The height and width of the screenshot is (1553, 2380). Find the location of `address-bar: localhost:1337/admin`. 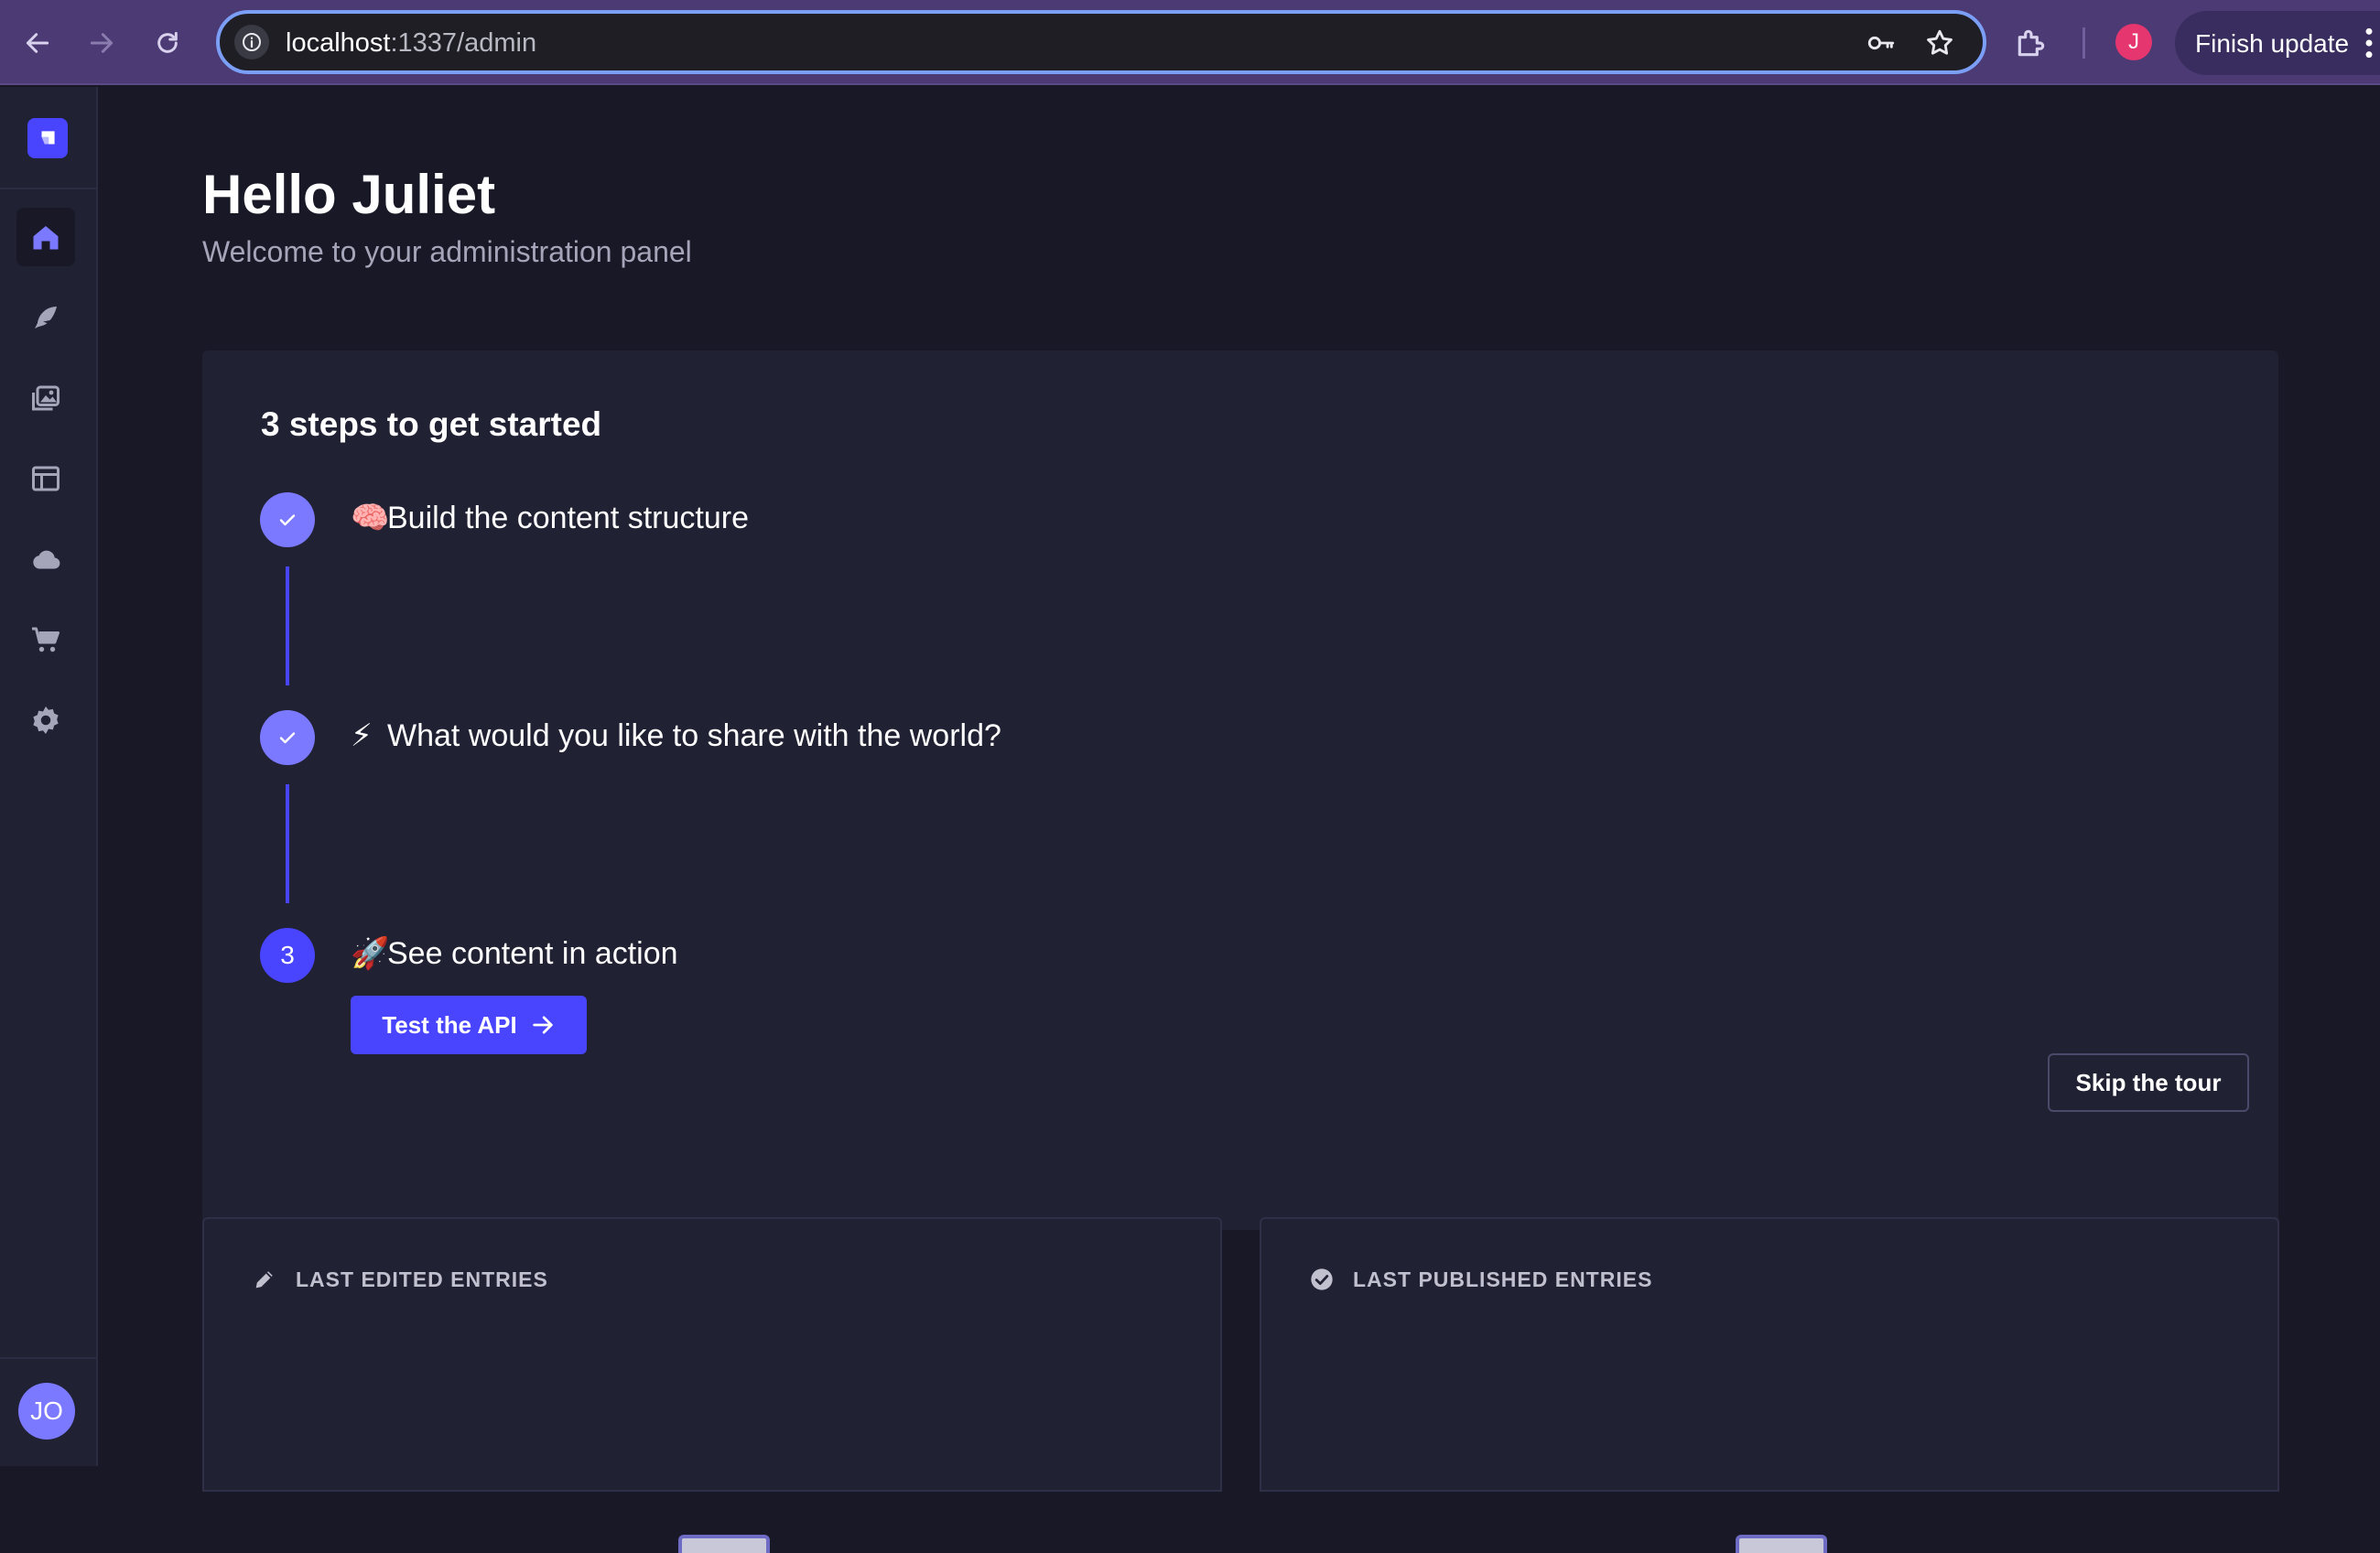

address-bar: localhost:1337/admin is located at coordinates (1101, 42).